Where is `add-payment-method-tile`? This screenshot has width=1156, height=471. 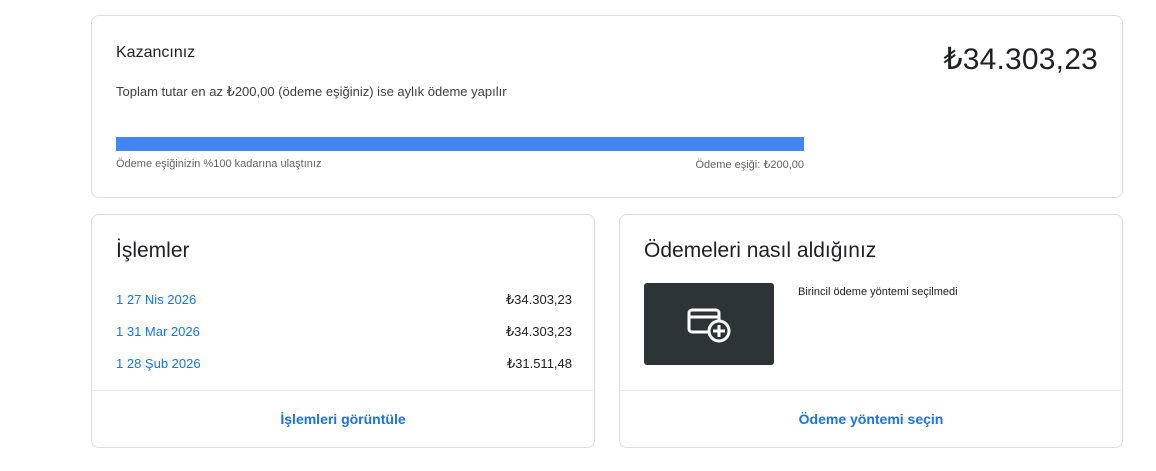 add-payment-method-tile is located at coordinates (709, 324).